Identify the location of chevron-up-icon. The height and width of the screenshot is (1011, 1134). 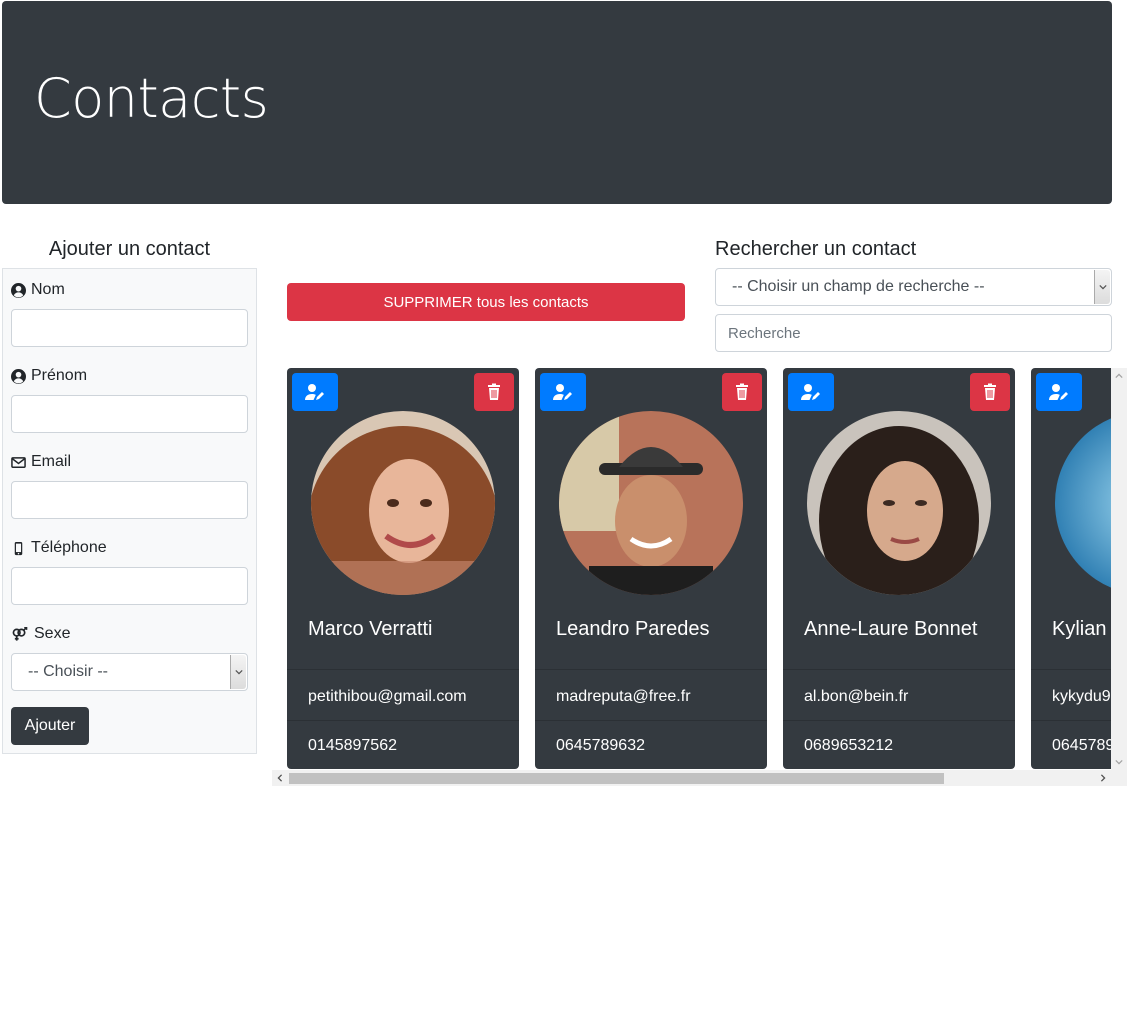
(1119, 376).